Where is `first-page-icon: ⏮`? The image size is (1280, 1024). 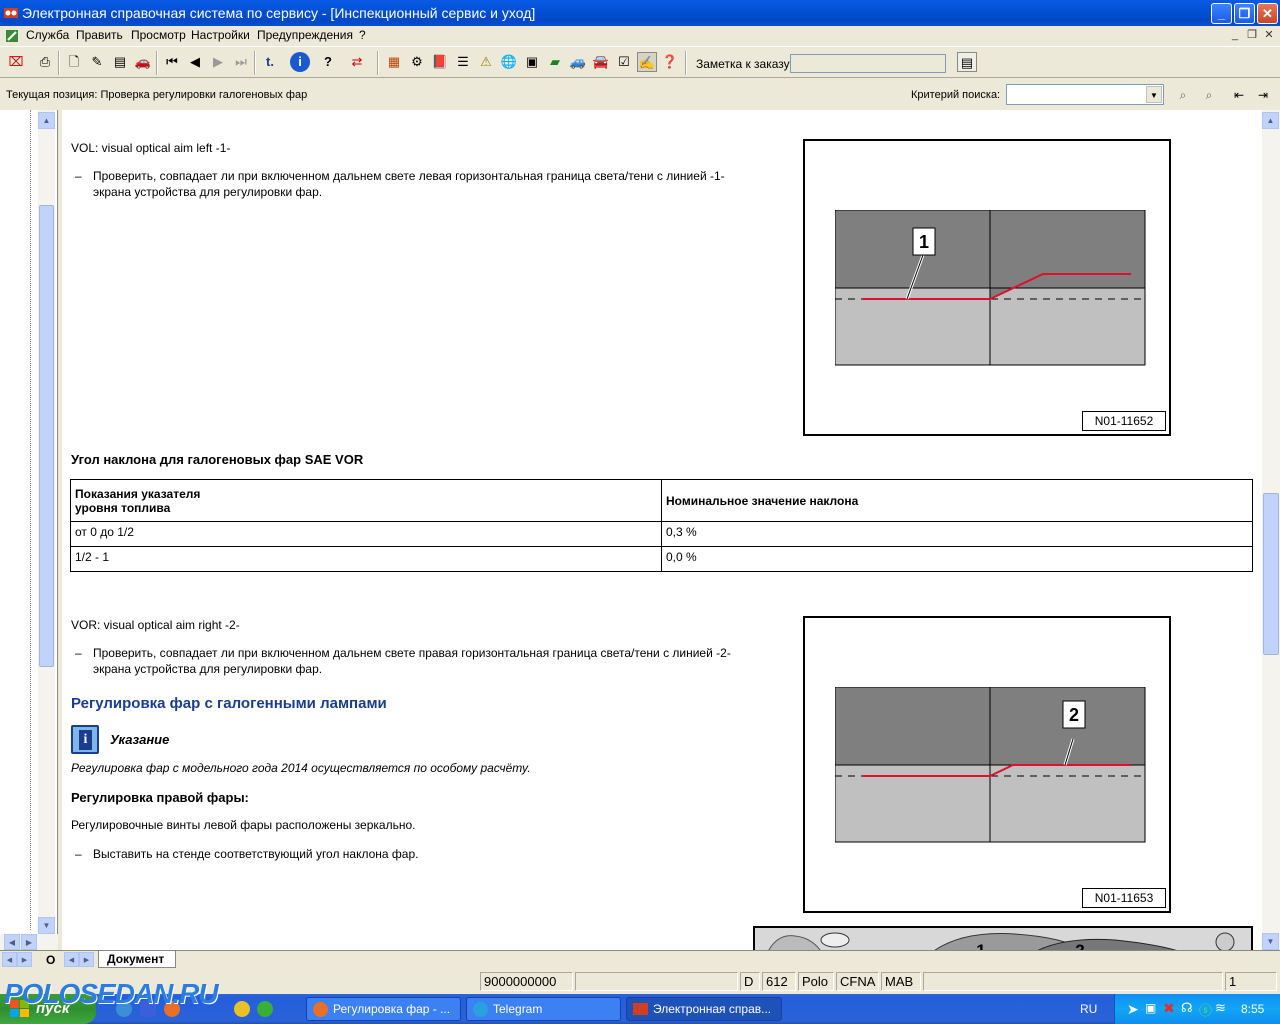
first-page-icon: ⏮ is located at coordinates (172, 62).